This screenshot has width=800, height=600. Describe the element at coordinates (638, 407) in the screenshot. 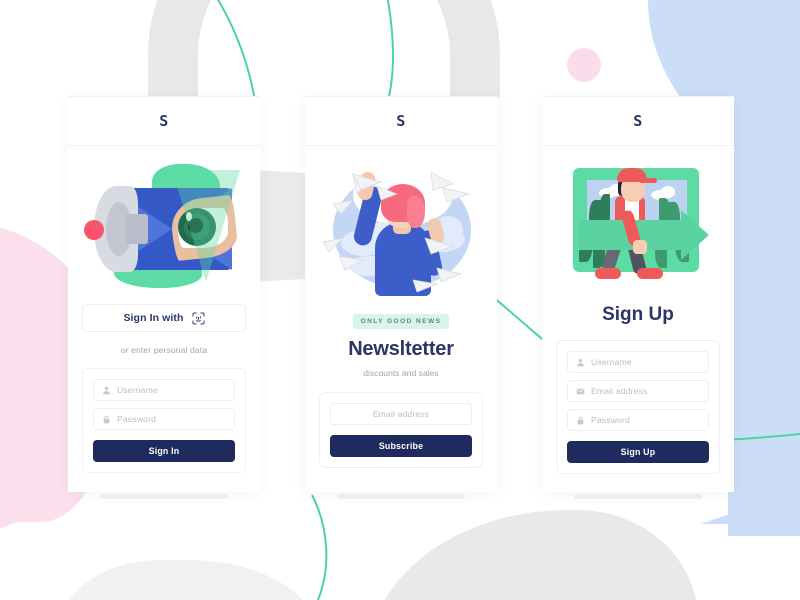

I see `sign-up-form: Username Email address Password Sign Up` at that location.